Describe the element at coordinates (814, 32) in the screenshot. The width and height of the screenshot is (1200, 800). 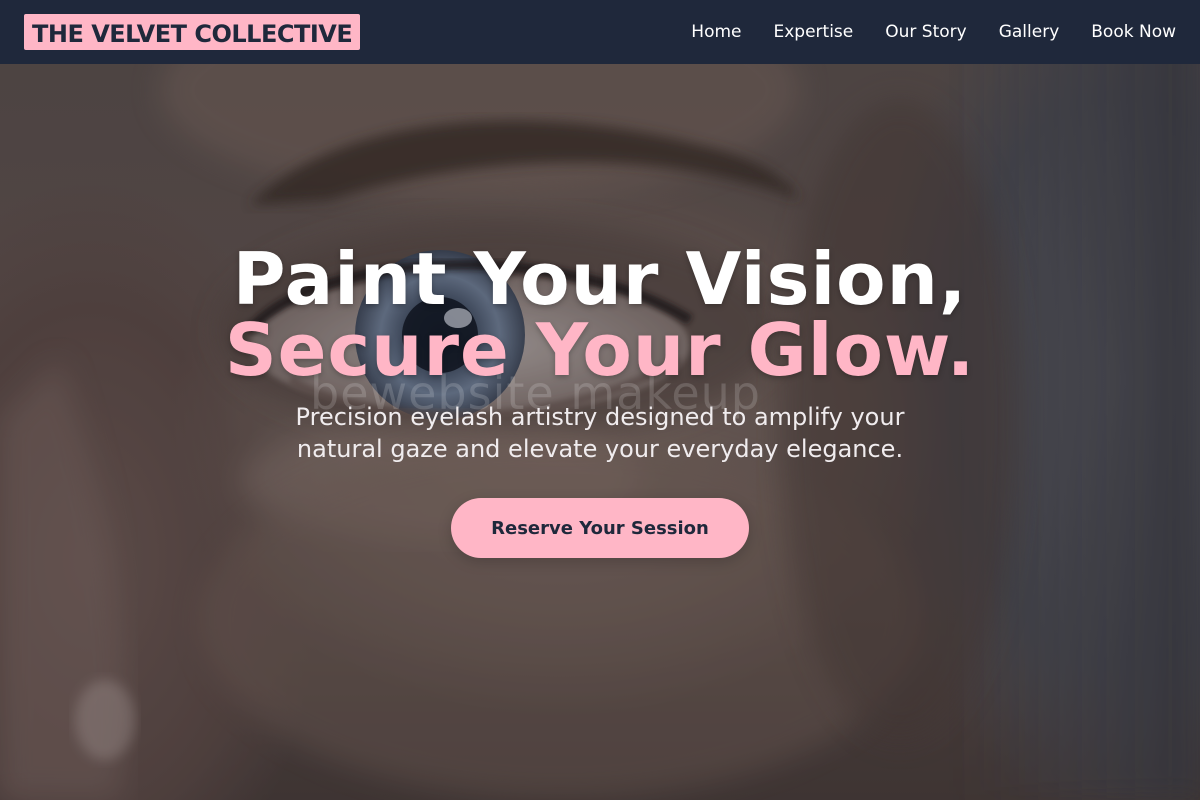
I see `nav-link-expertise: Expertise` at that location.